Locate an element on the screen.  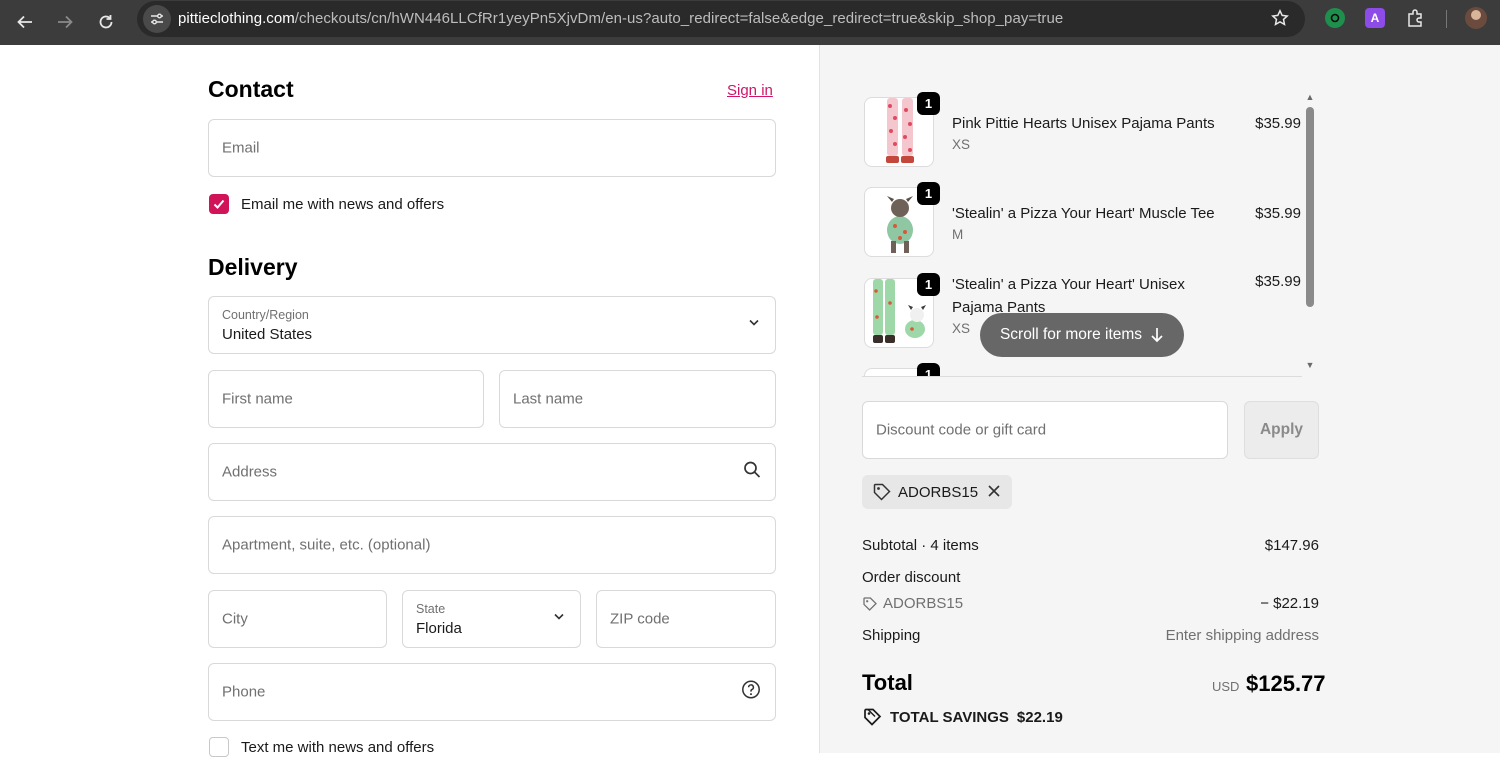
total-savings-row: TOTAL SAVINGS $22.19 is located at coordinates (962, 717).